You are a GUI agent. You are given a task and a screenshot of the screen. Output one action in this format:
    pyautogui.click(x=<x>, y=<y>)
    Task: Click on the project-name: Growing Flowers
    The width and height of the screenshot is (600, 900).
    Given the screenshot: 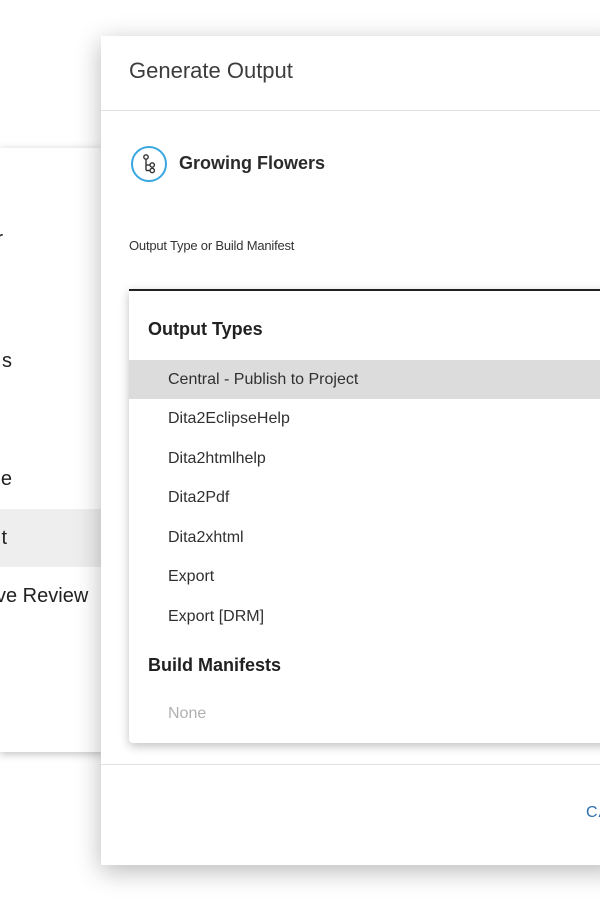 What is the action you would take?
    pyautogui.click(x=252, y=163)
    